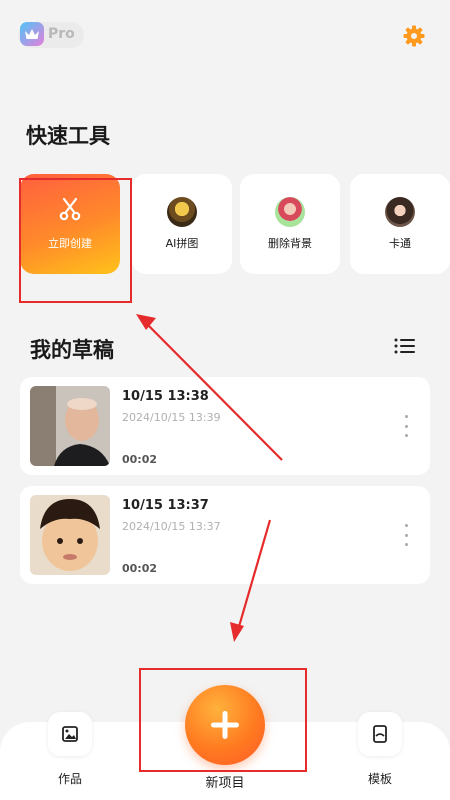  Describe the element at coordinates (61, 34) in the screenshot. I see `pro-label: Pro` at that location.